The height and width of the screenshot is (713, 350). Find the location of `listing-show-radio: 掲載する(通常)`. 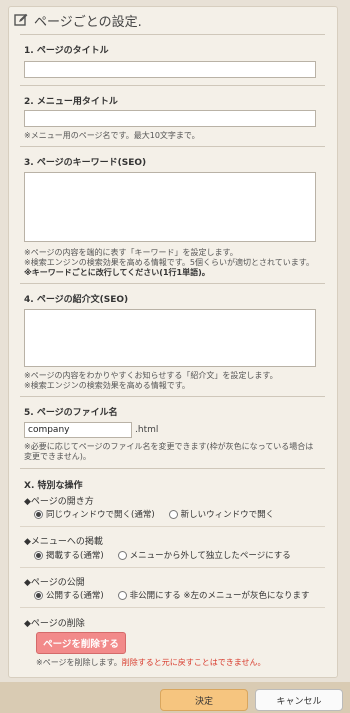

listing-show-radio: 掲載する(通常) is located at coordinates (69, 555).